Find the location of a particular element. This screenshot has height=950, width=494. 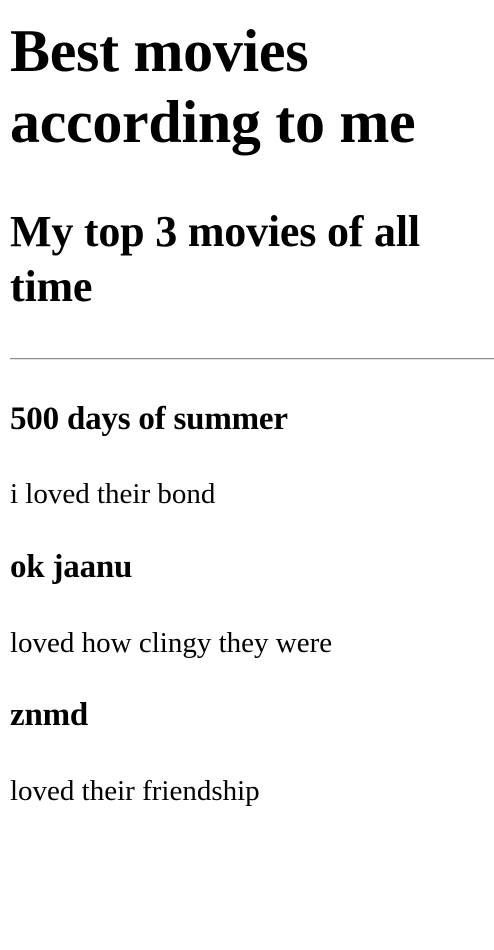

movie-note: i loved their bond is located at coordinates (113, 494).